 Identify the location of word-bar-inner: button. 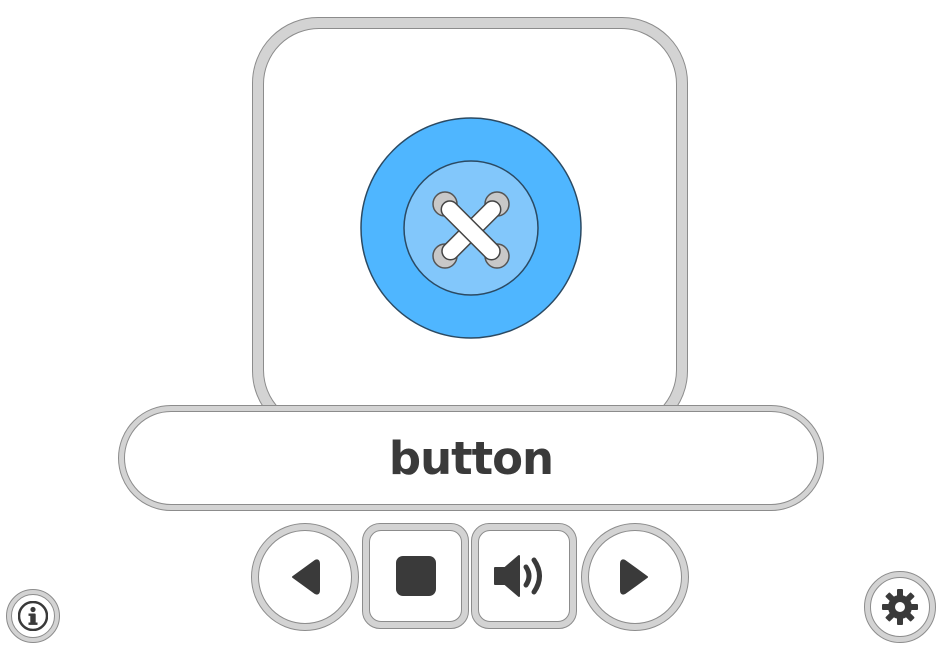
(471, 458).